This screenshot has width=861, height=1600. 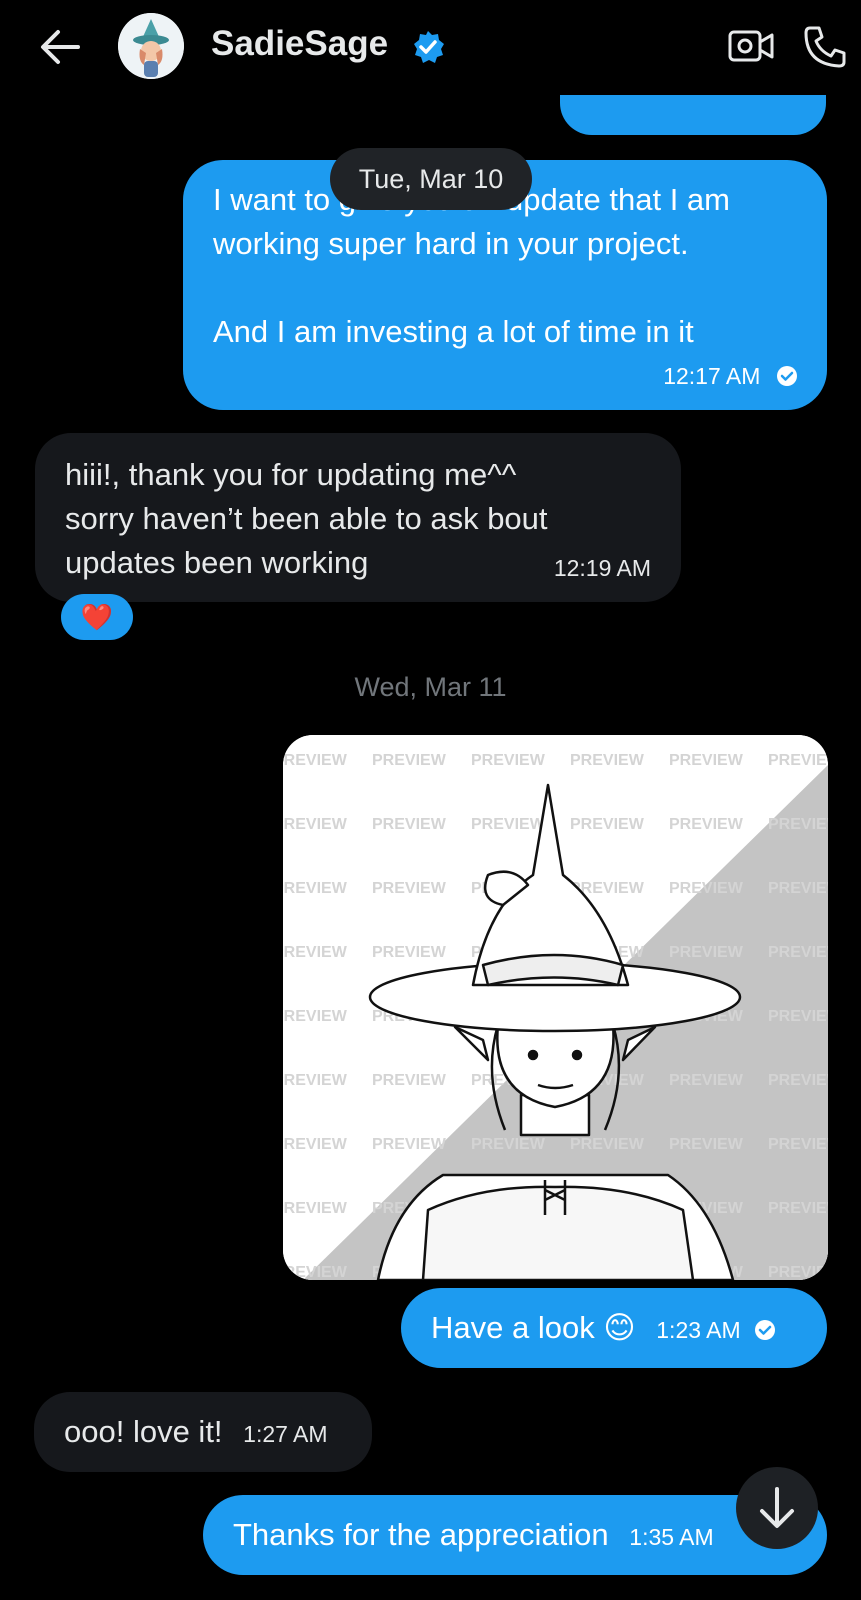 What do you see at coordinates (421, 1534) in the screenshot?
I see `message-text: Thanks for the appreciation` at bounding box center [421, 1534].